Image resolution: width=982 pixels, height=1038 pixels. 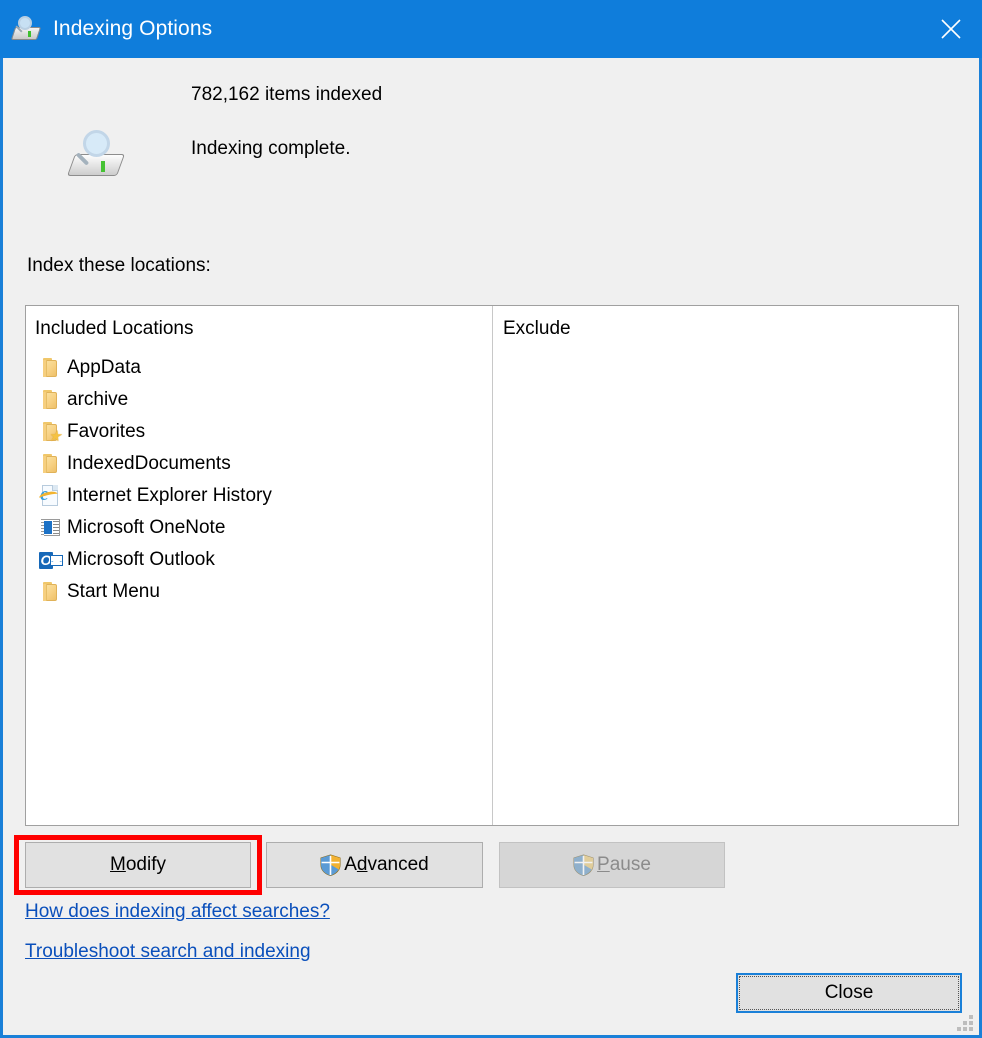 I want to click on close-button: Close, so click(x=849, y=993).